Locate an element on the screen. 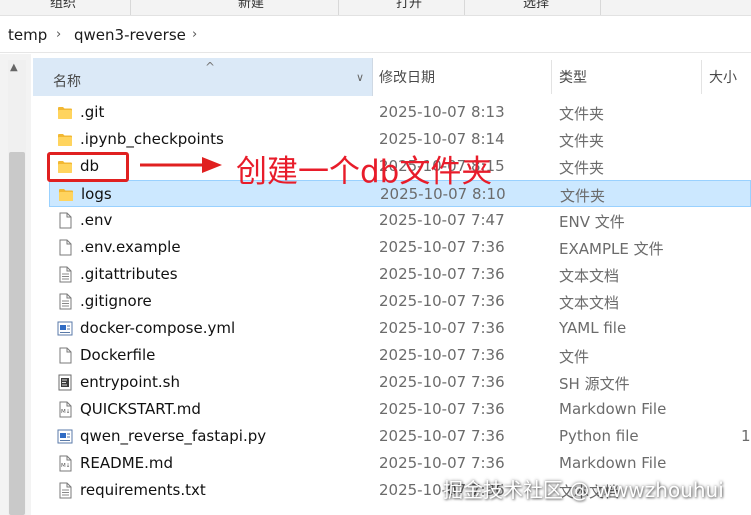  column-header-type: 类型 is located at coordinates (573, 77).